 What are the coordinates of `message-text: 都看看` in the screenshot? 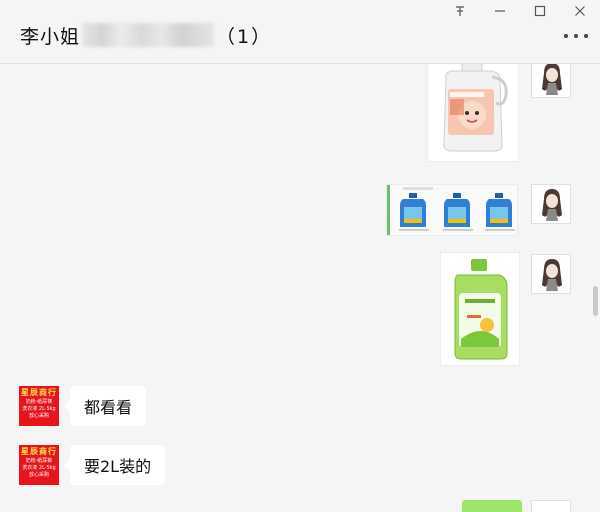 It's located at (108, 407).